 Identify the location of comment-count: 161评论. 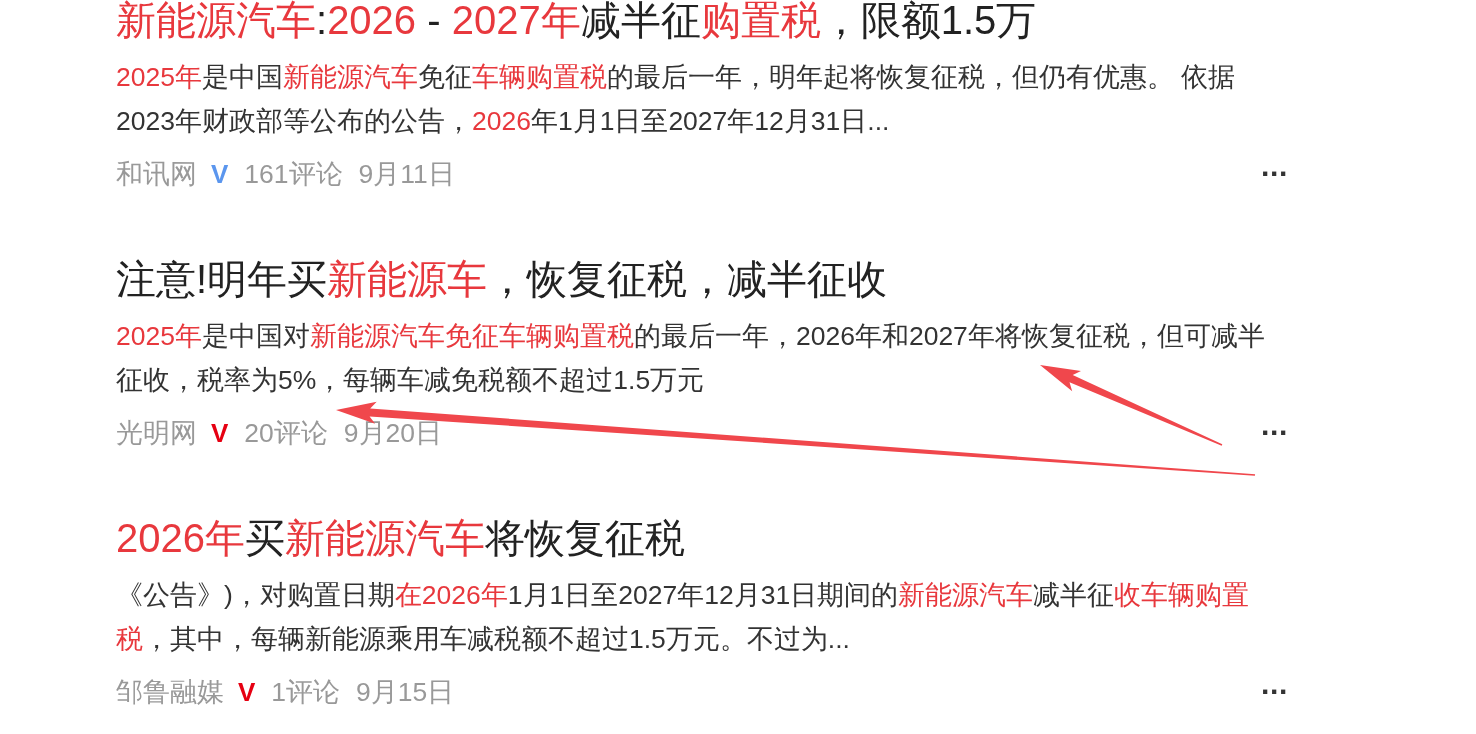
(293, 174).